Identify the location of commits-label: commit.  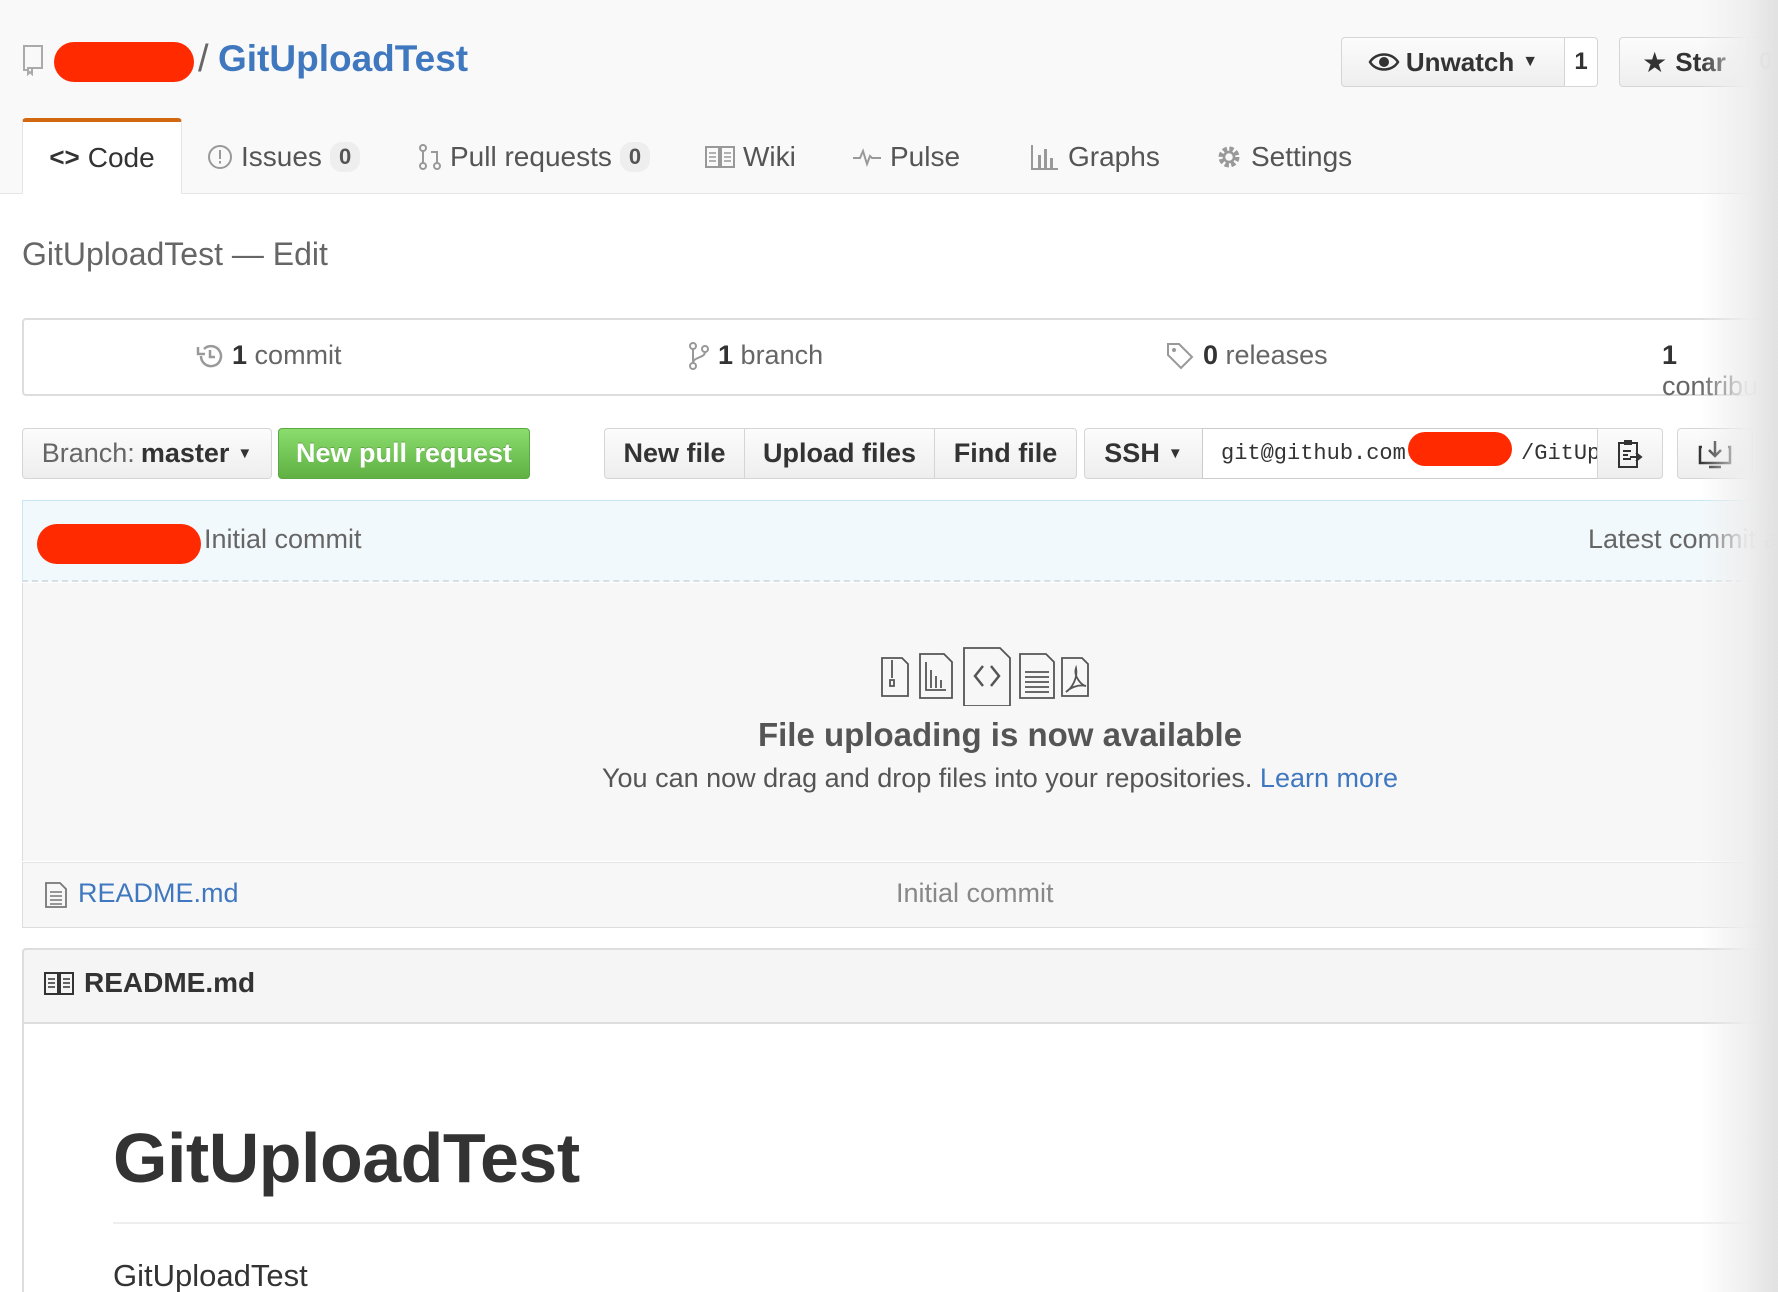
(298, 355).